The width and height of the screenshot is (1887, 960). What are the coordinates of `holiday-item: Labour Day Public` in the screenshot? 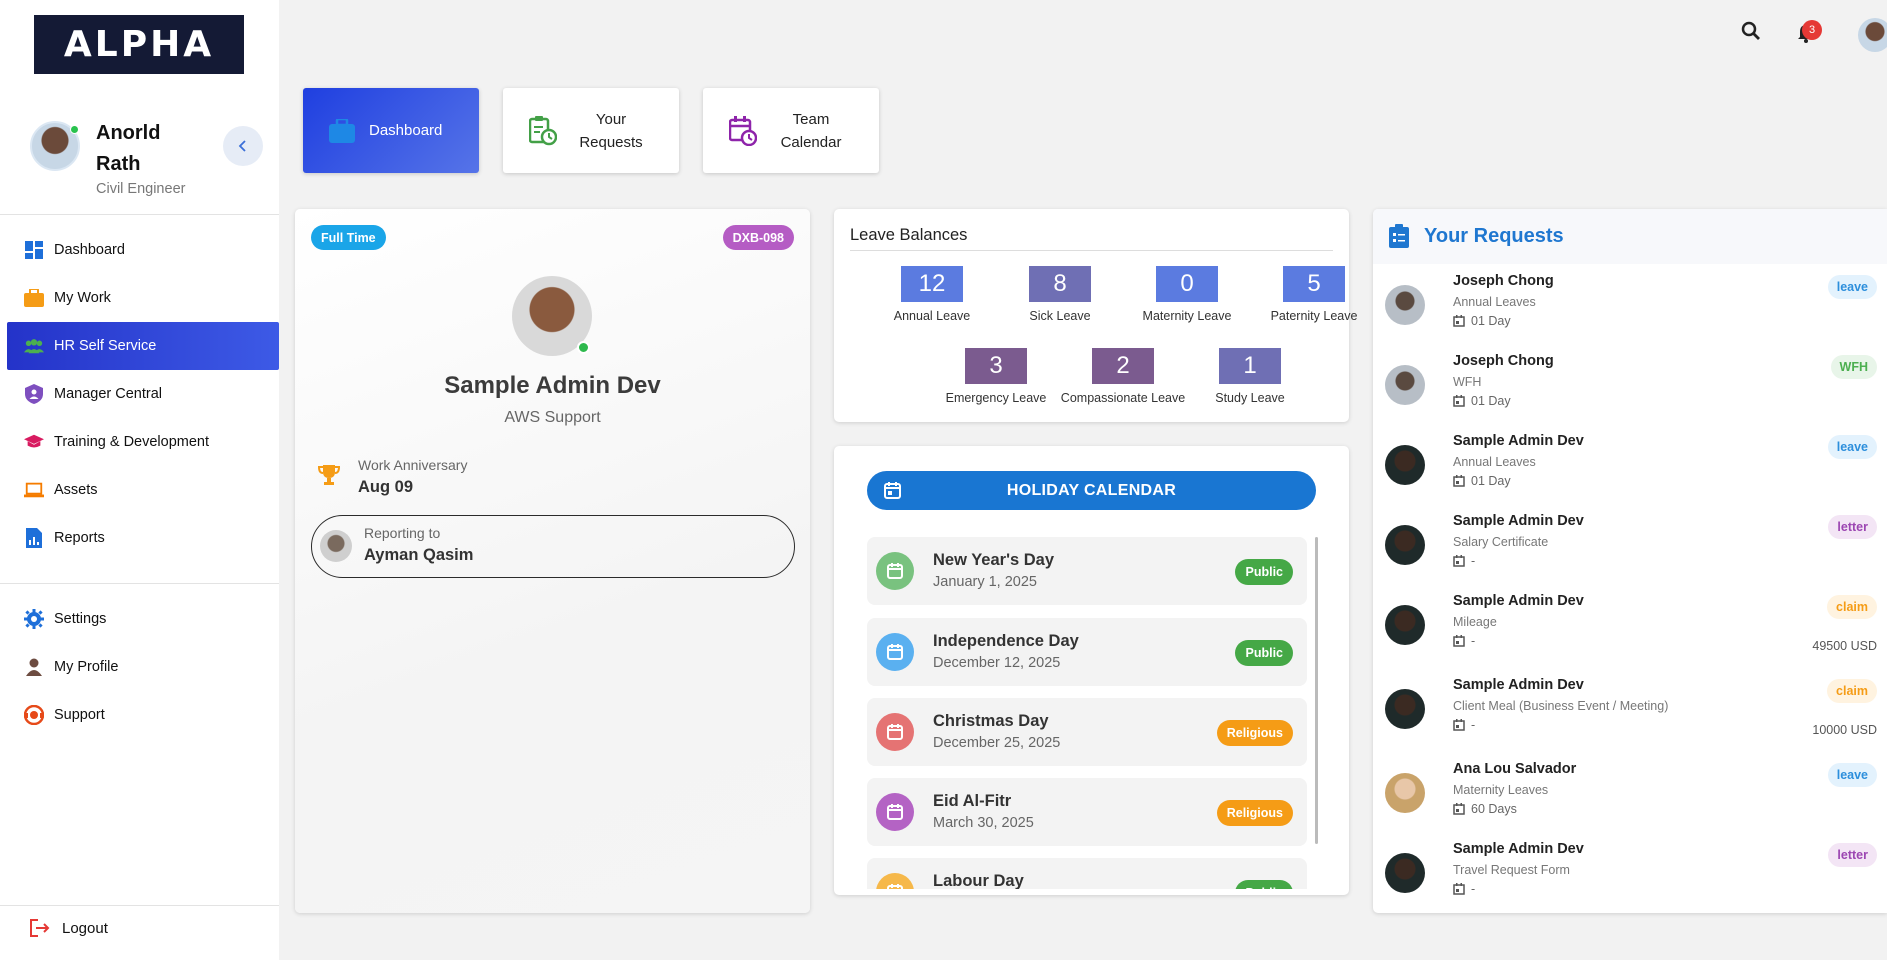 It's located at (1087, 873).